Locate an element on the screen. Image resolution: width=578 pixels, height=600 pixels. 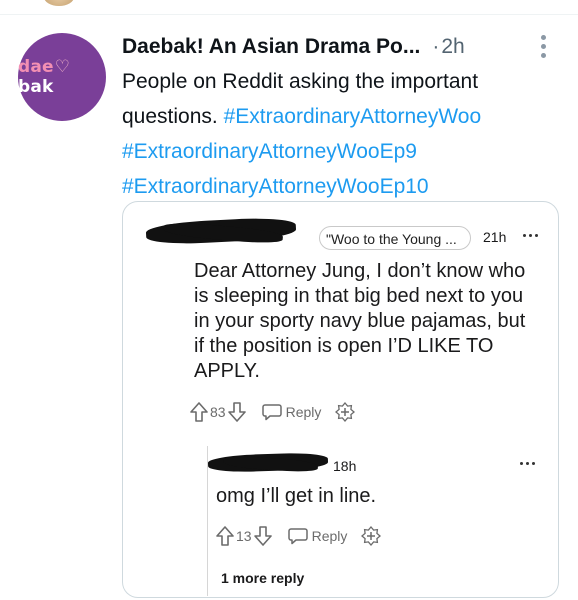
tweet-header: Daebak! An Asian Drama Po... · 2h is located at coordinates (342, 47).